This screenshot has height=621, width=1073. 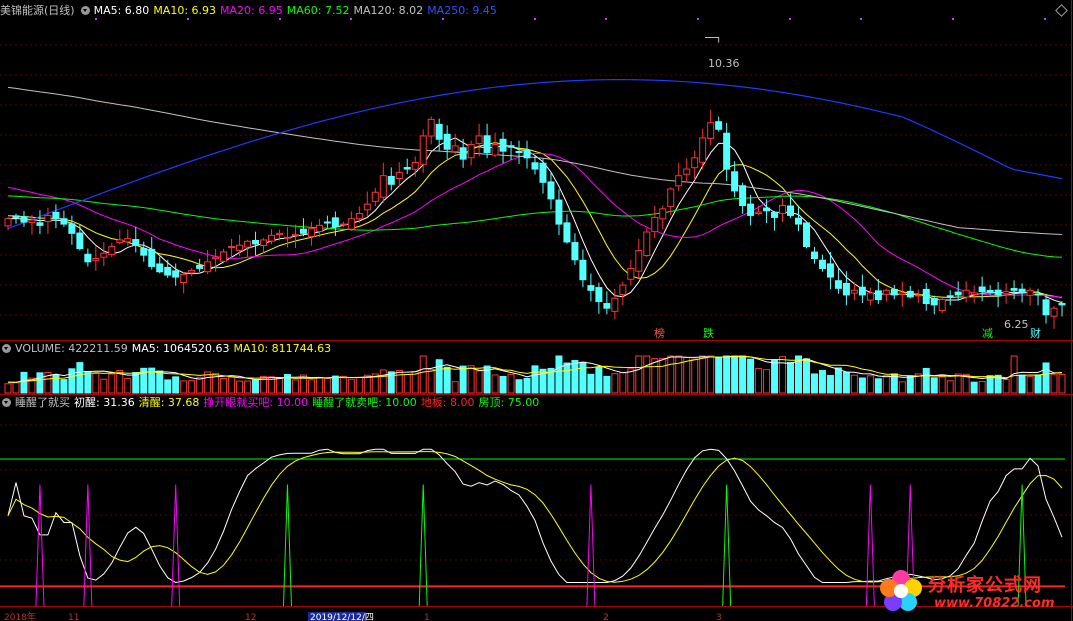 What do you see at coordinates (423, 545) in the screenshot?
I see `sell-signal-spike` at bounding box center [423, 545].